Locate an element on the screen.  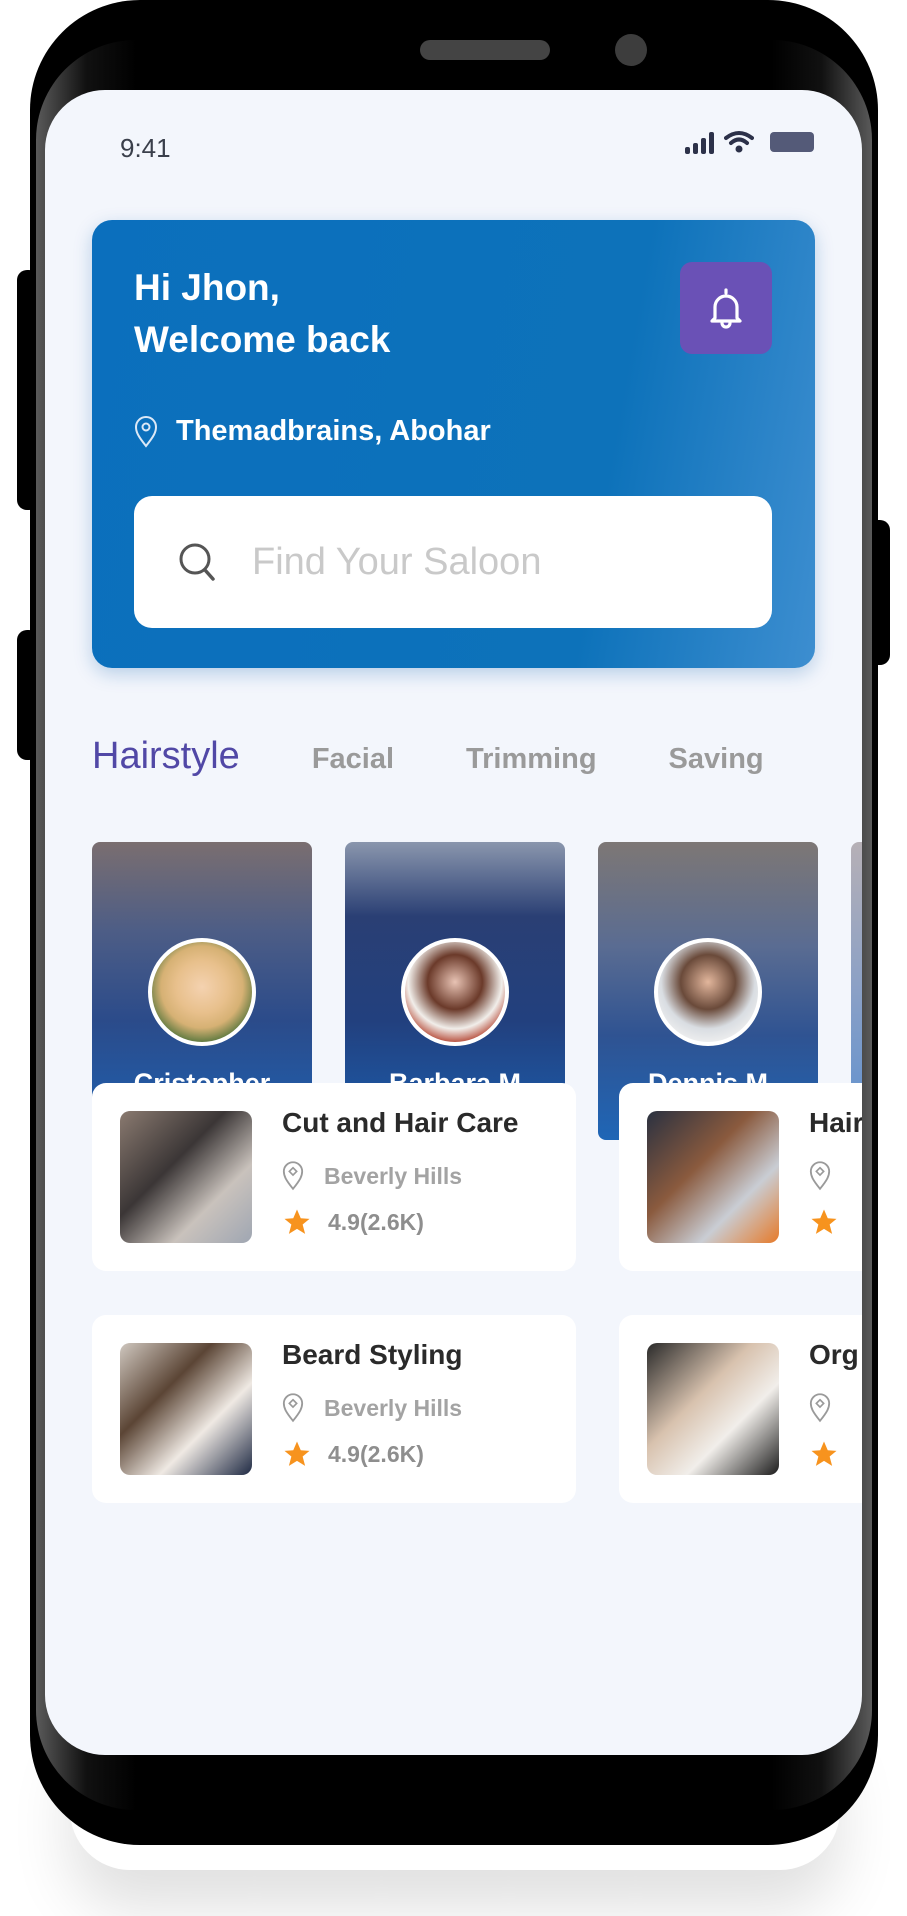
greeting-welcome: Welcome back is located at coordinates (262, 339).